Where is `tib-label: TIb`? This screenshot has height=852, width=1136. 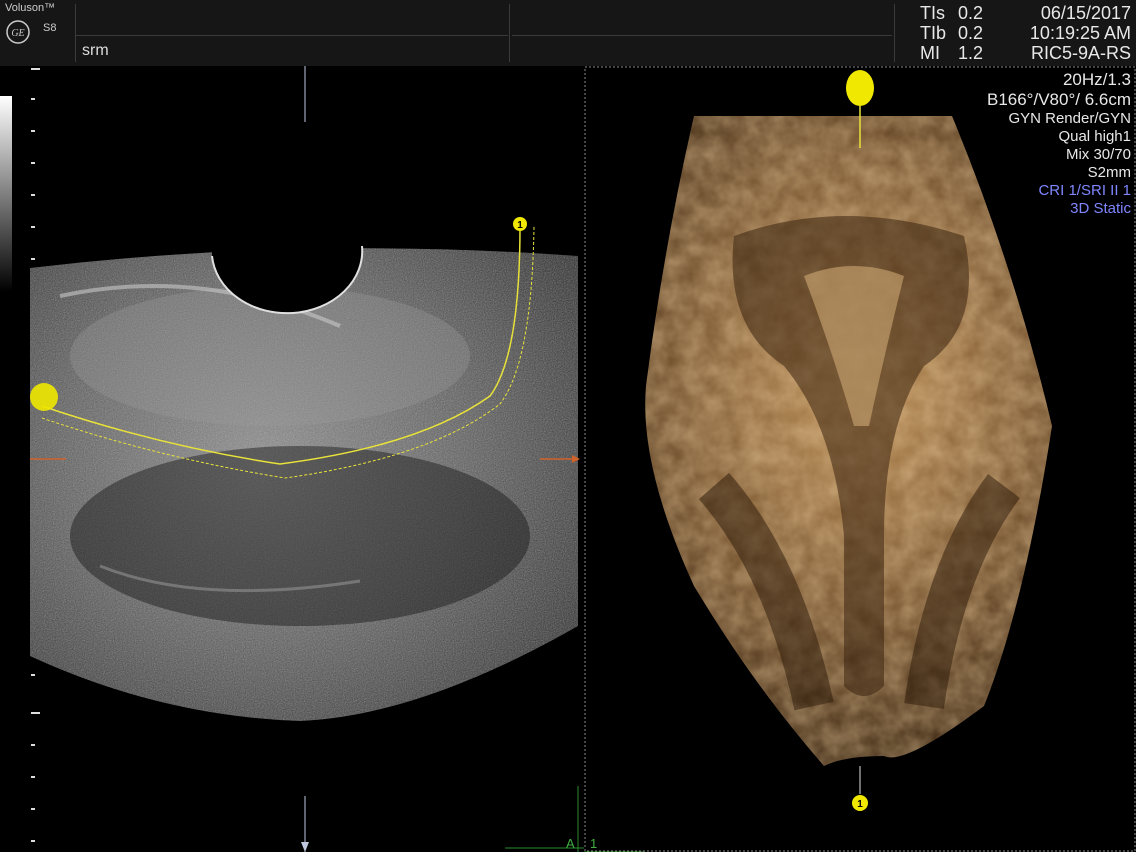
tib-label: TIb is located at coordinates (933, 33).